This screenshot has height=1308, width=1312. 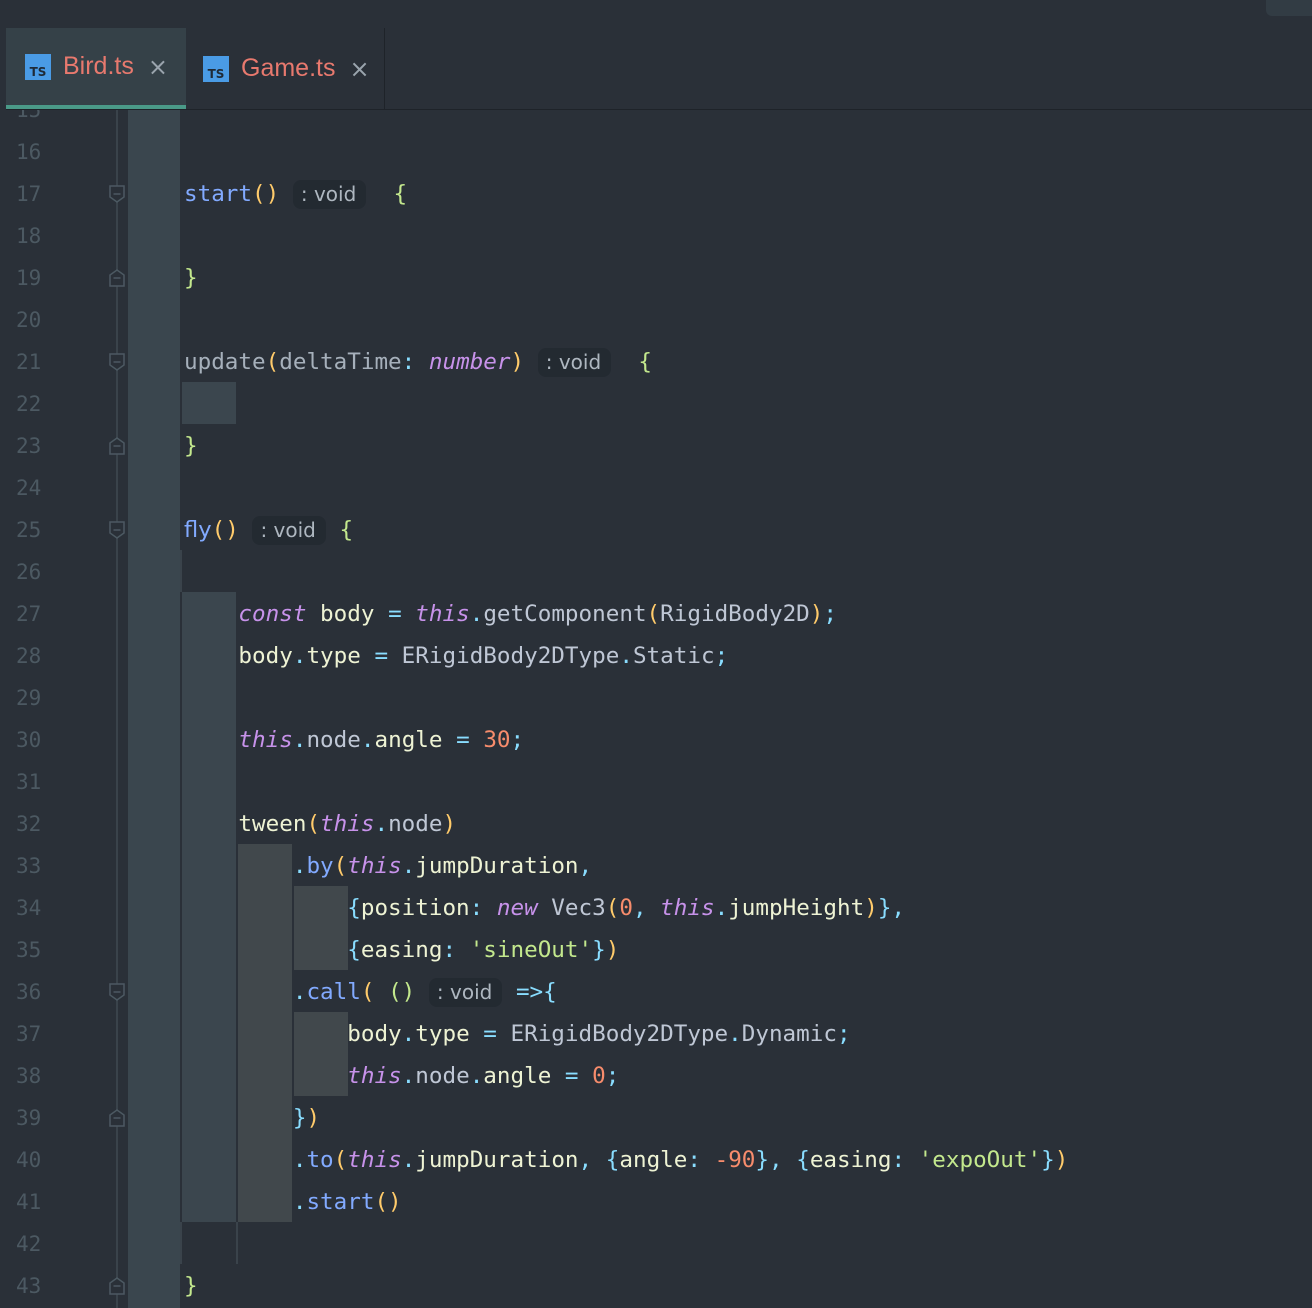 I want to click on code-line: 42, so click(x=656, y=1244).